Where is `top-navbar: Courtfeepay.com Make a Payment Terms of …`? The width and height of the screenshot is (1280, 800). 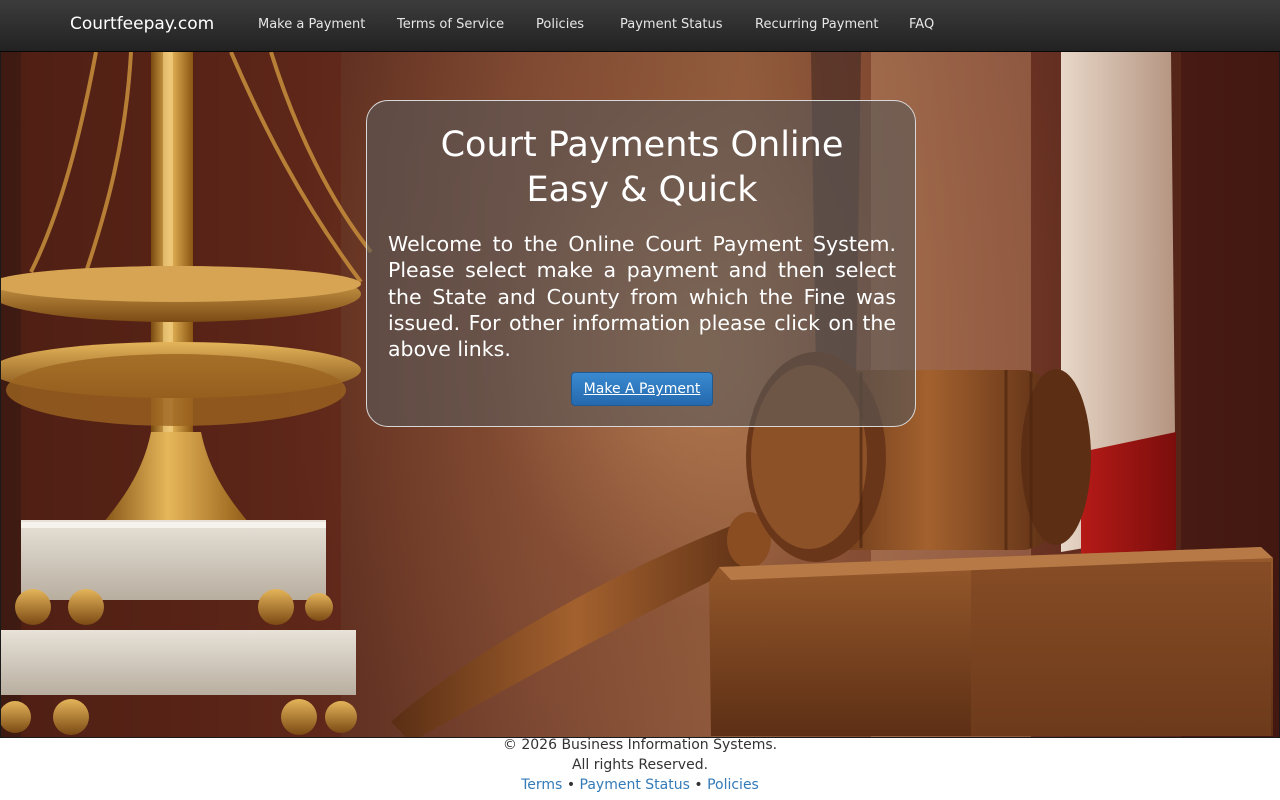
top-navbar: Courtfeepay.com Make a Payment Terms of … is located at coordinates (640, 26).